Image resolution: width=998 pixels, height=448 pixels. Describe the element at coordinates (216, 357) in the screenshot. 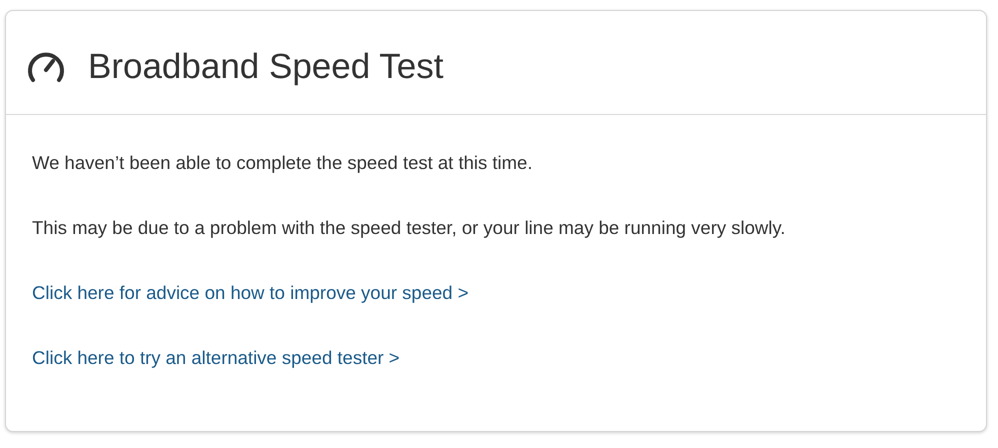

I see `help-link: Click here to try an alternative speed tester >` at that location.